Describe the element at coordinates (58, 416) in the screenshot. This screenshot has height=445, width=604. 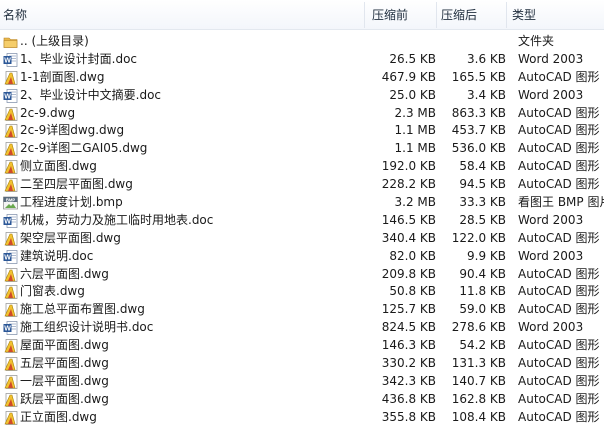
I see `file-name: 正立面图.dwg` at that location.